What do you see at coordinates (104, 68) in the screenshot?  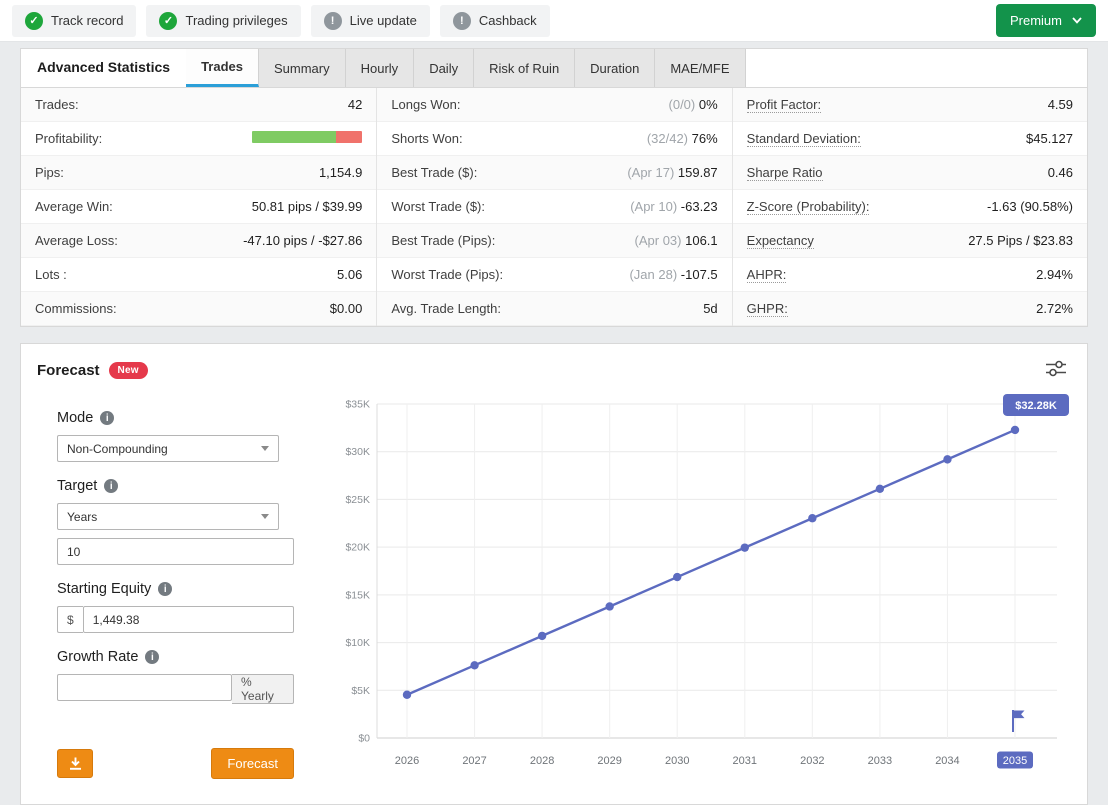 I see `tab-advanced-statistics: Advanced Statistics` at bounding box center [104, 68].